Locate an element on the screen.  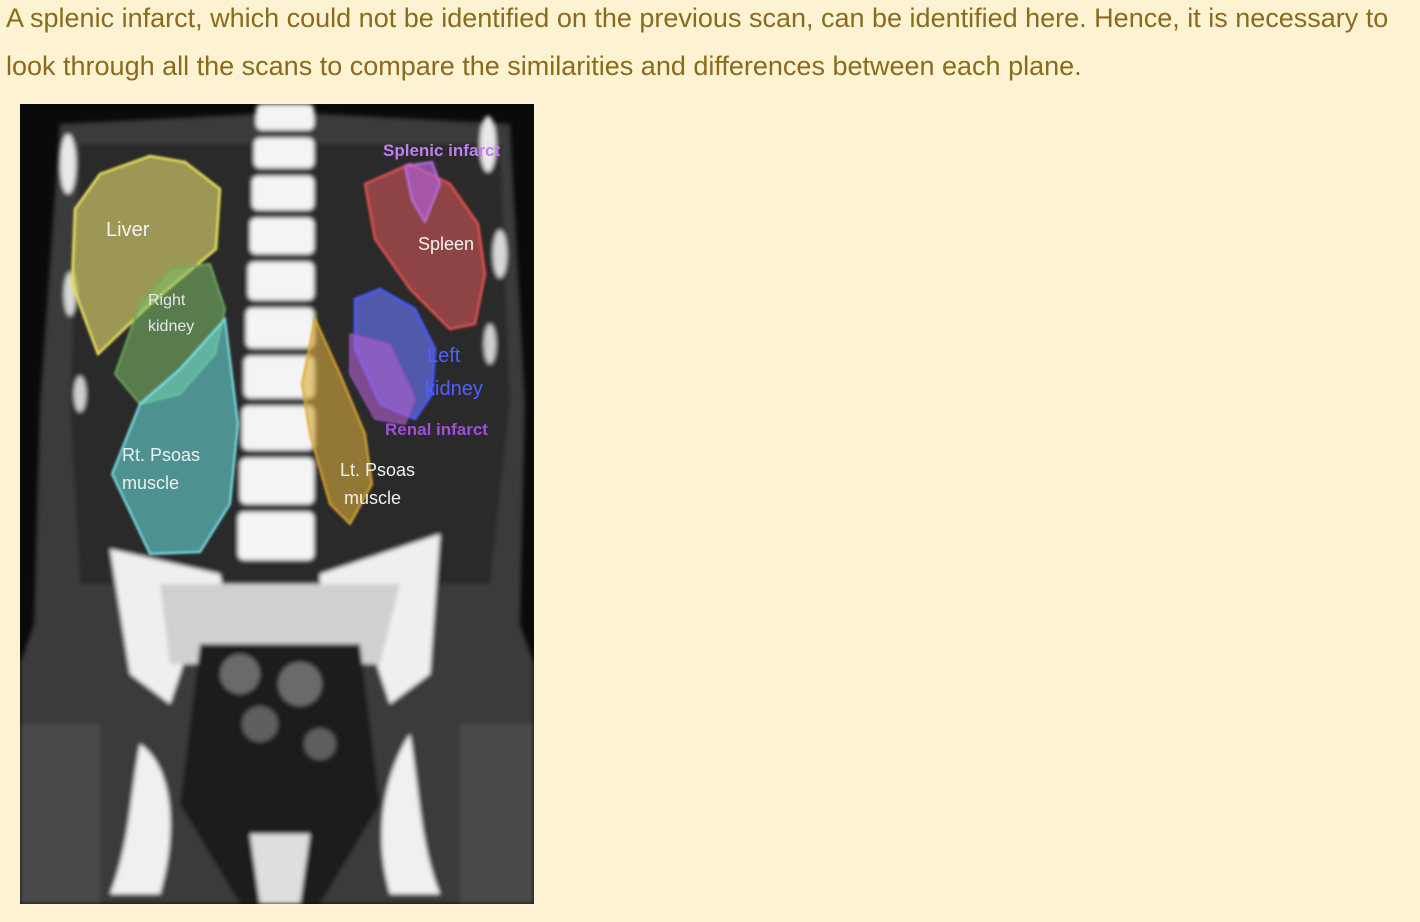
label-spleen: Spleen is located at coordinates (446, 244).